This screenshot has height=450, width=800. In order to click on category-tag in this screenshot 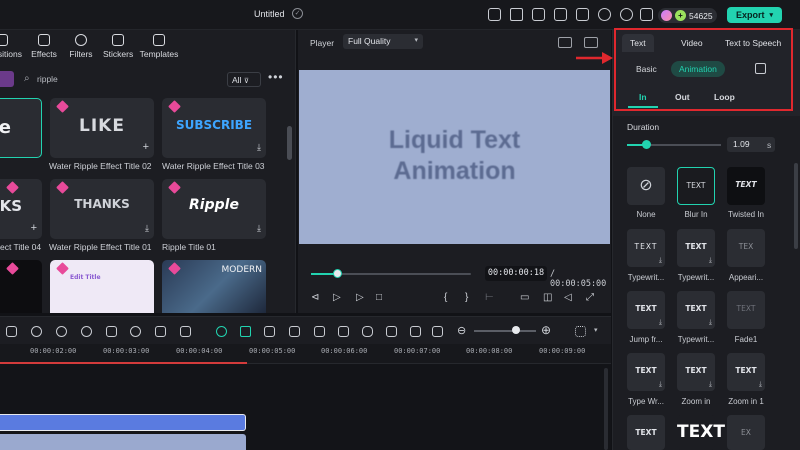, I will do `click(7, 79)`.